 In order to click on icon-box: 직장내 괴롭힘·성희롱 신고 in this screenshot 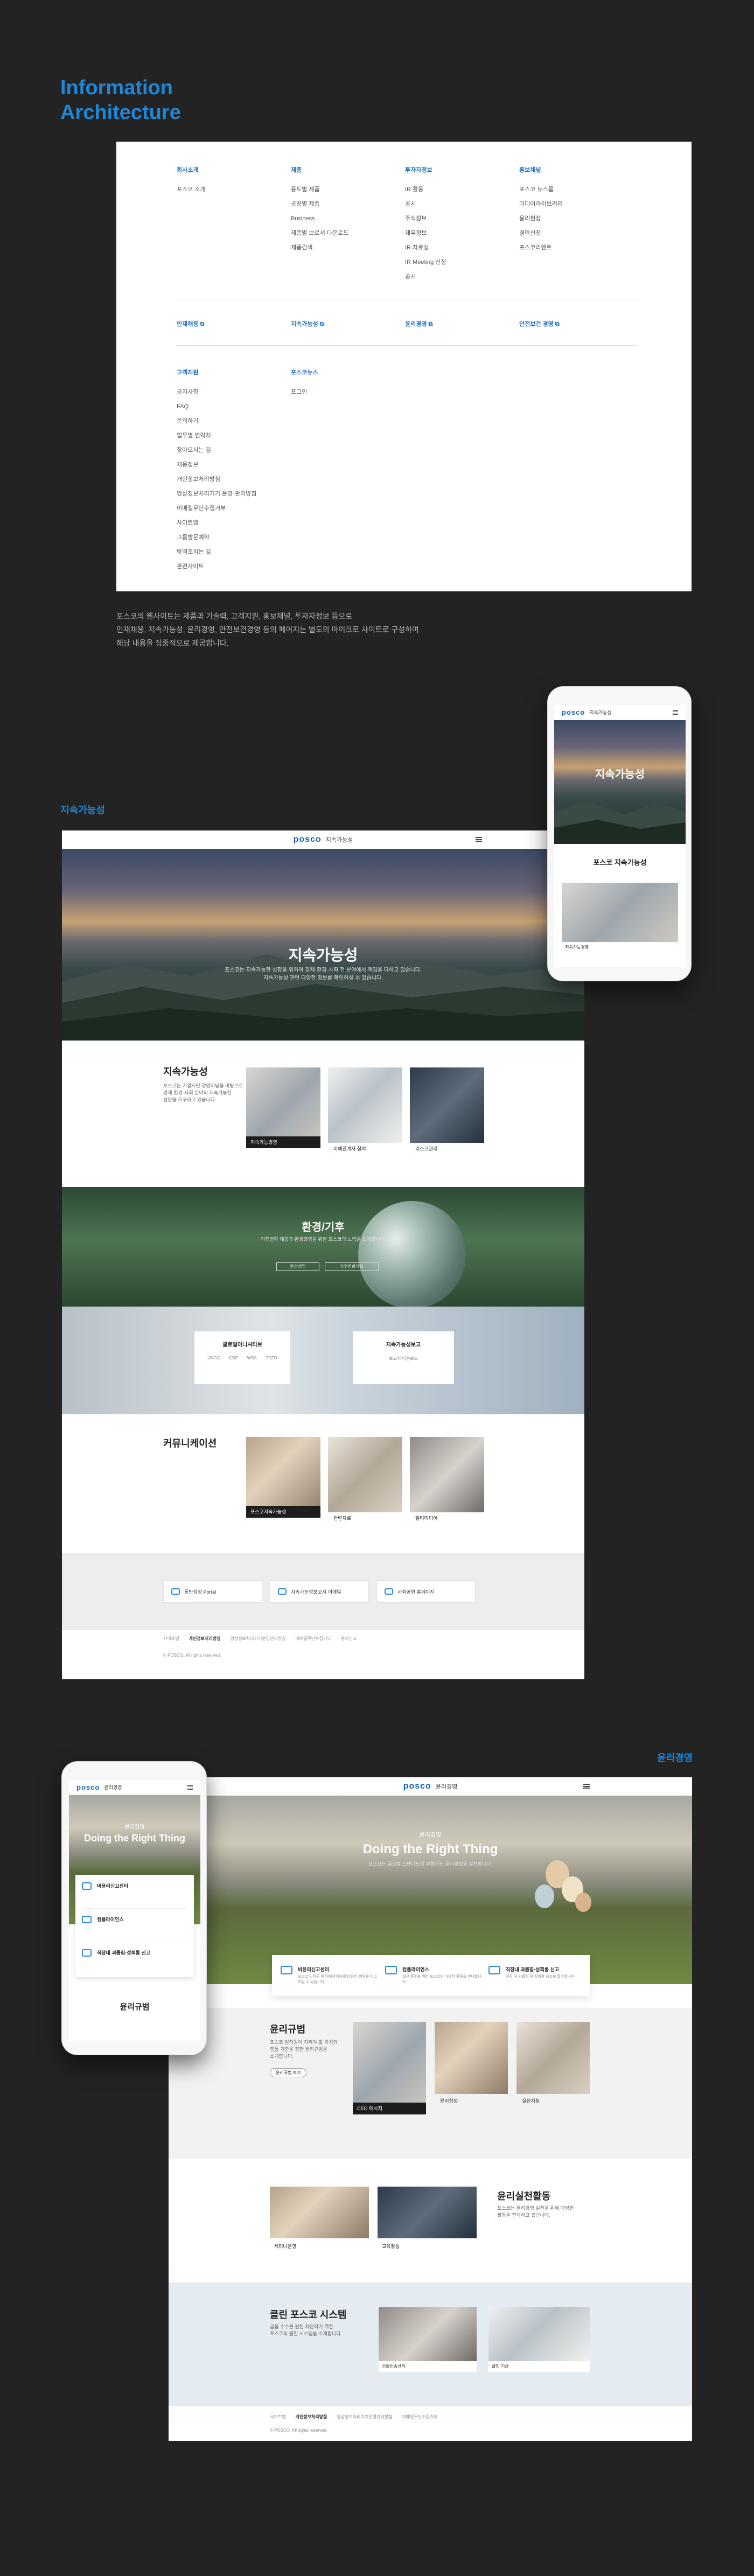, I will do `click(116, 1953)`.